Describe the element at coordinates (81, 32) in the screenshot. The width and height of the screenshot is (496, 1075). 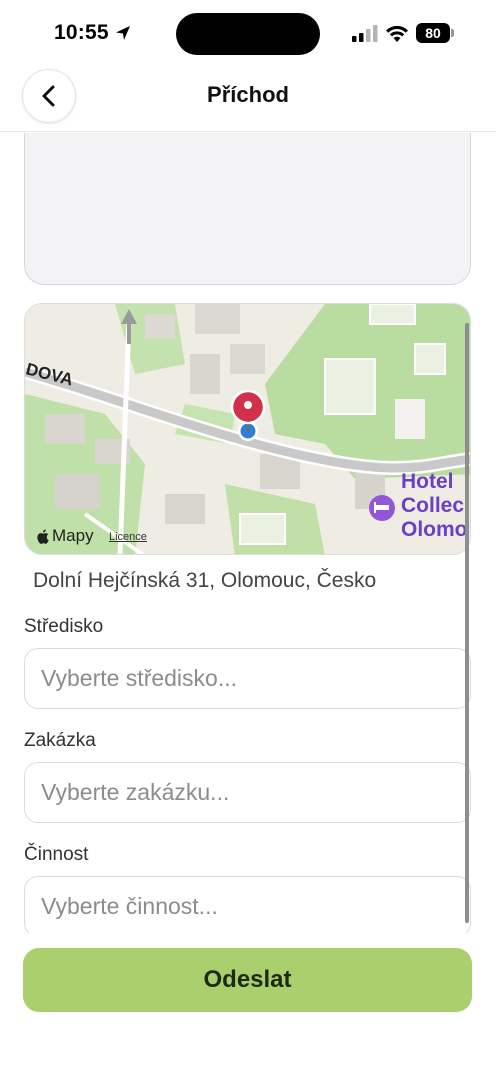
I see `status-time: 10:55` at that location.